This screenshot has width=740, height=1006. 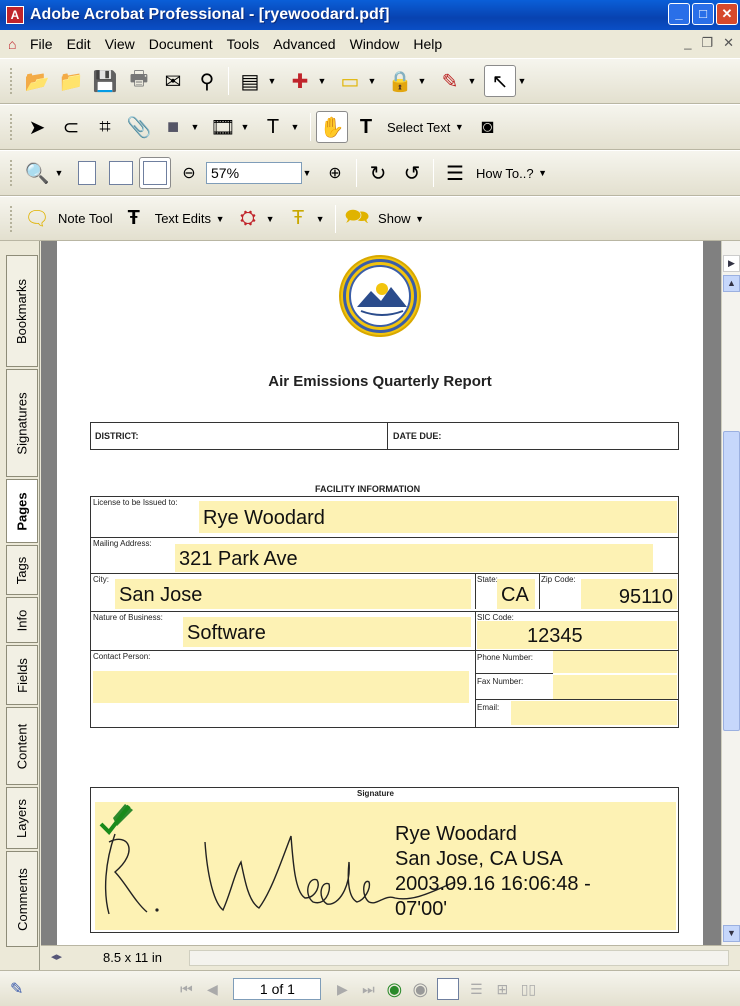 What do you see at coordinates (56, 956) in the screenshot?
I see `splitter-arrows-icon: ◂▸` at bounding box center [56, 956].